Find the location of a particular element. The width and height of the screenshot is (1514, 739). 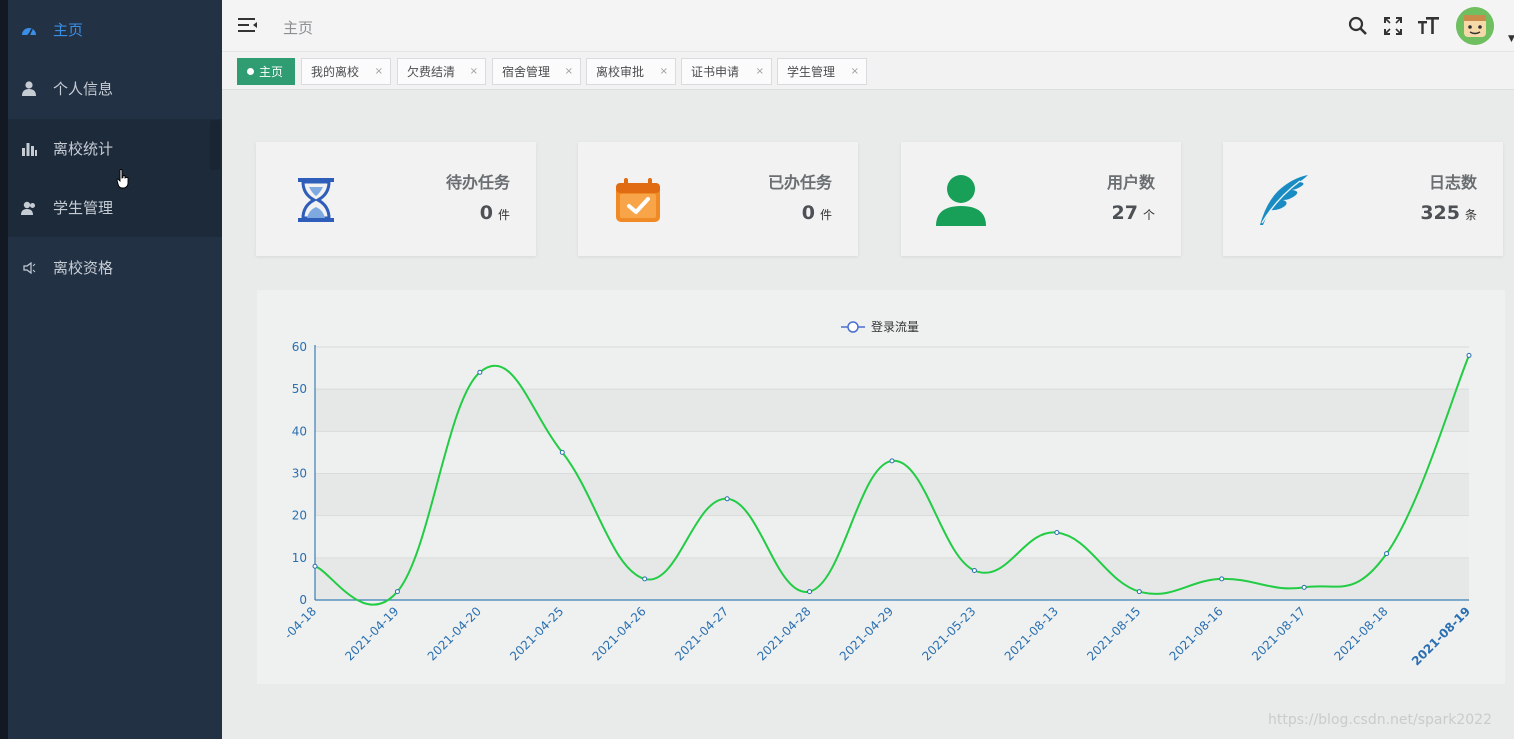

tab-label: 离校审批 is located at coordinates (620, 72).